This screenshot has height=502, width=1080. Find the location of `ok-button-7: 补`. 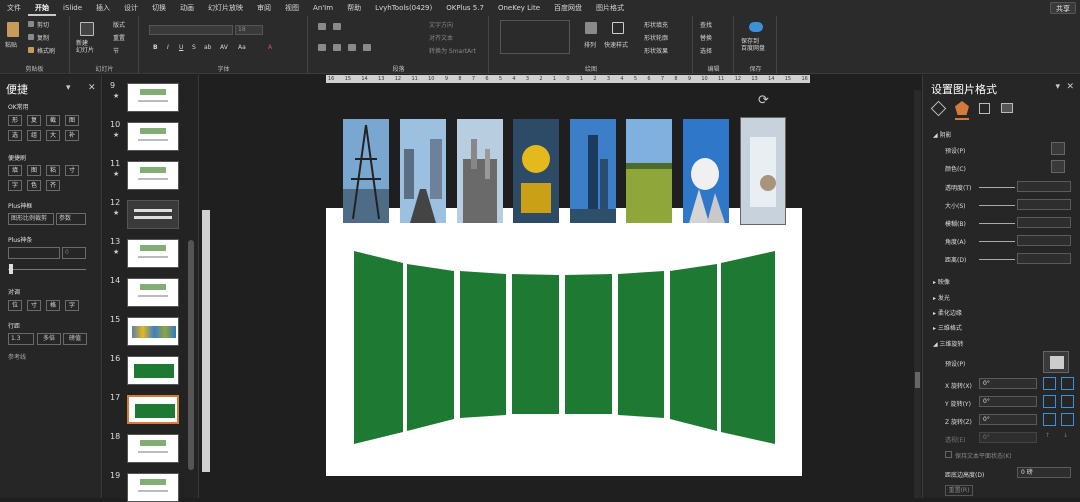

ok-button-7: 补 is located at coordinates (72, 135).